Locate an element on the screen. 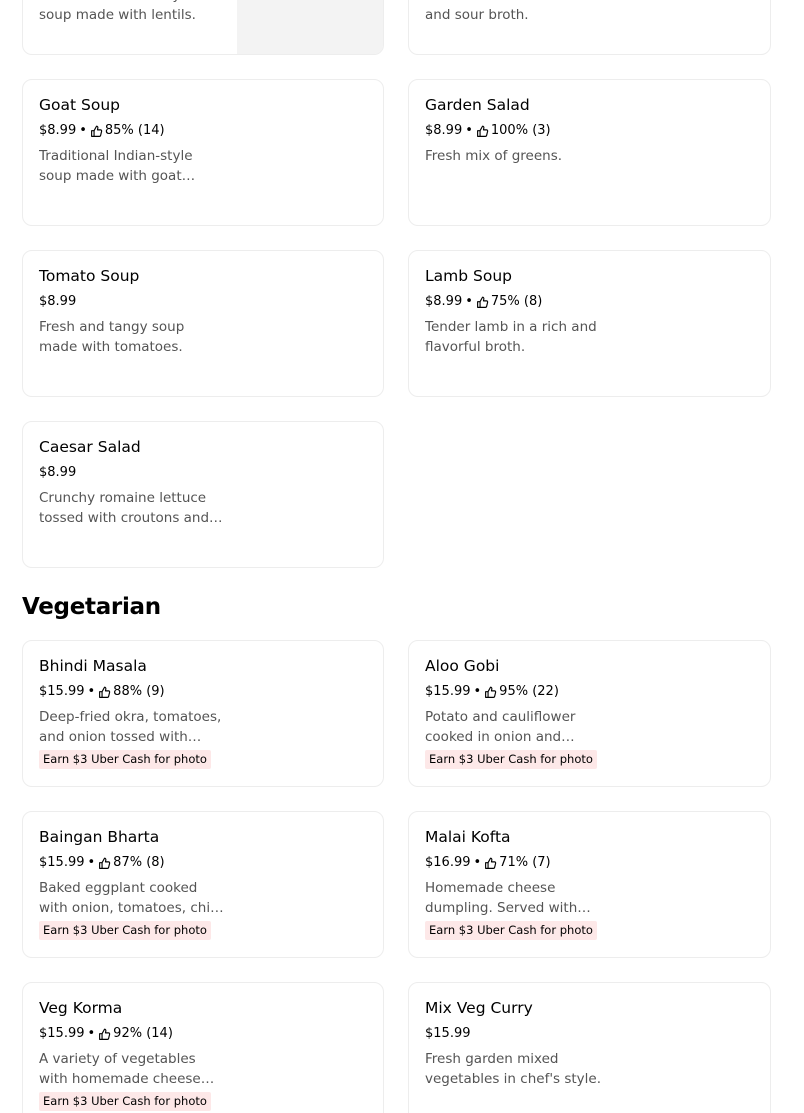 The image size is (804, 1113). item-name: Goat Soup is located at coordinates (79, 105).